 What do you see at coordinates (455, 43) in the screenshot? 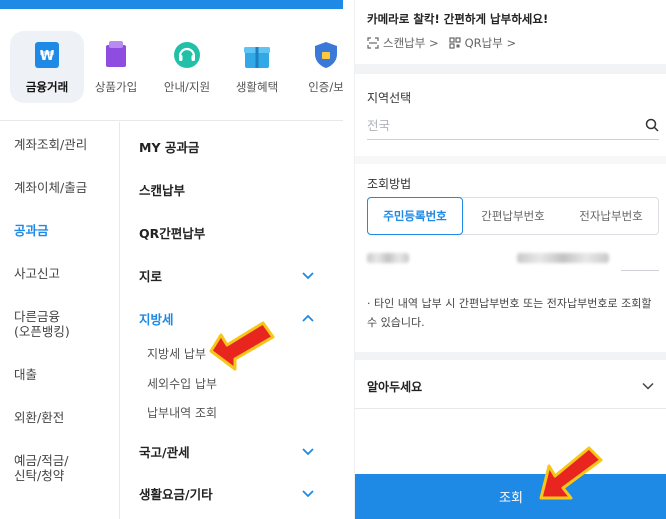
I see `qr-icon` at bounding box center [455, 43].